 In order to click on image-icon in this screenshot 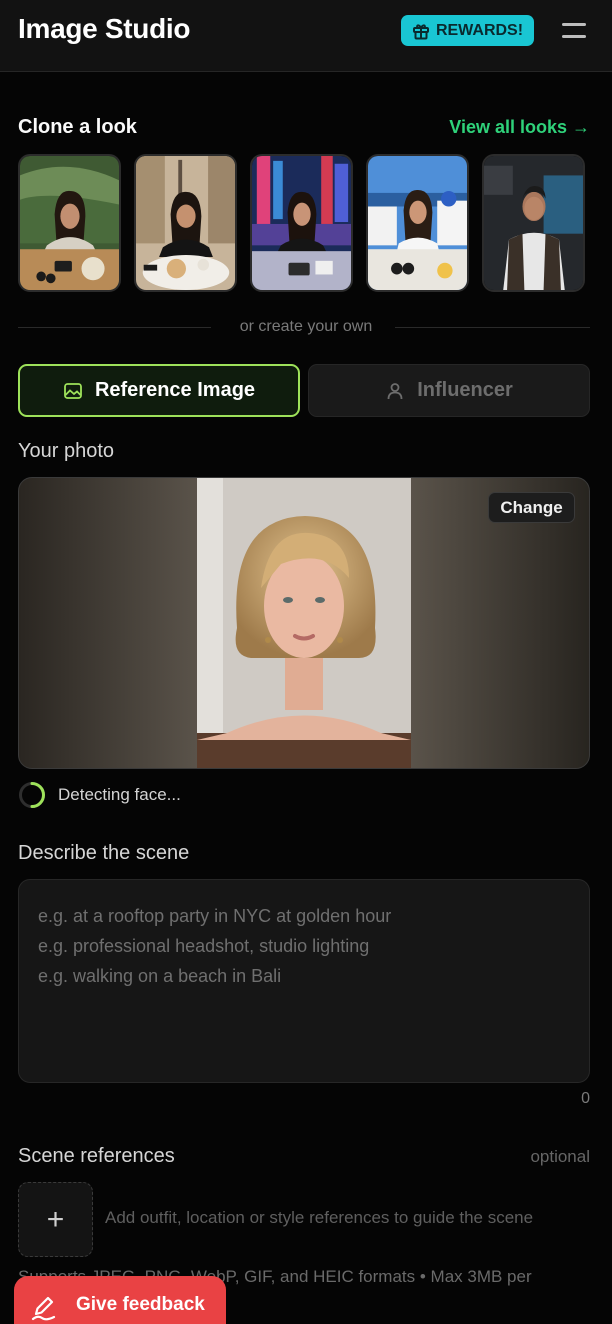, I will do `click(73, 390)`.